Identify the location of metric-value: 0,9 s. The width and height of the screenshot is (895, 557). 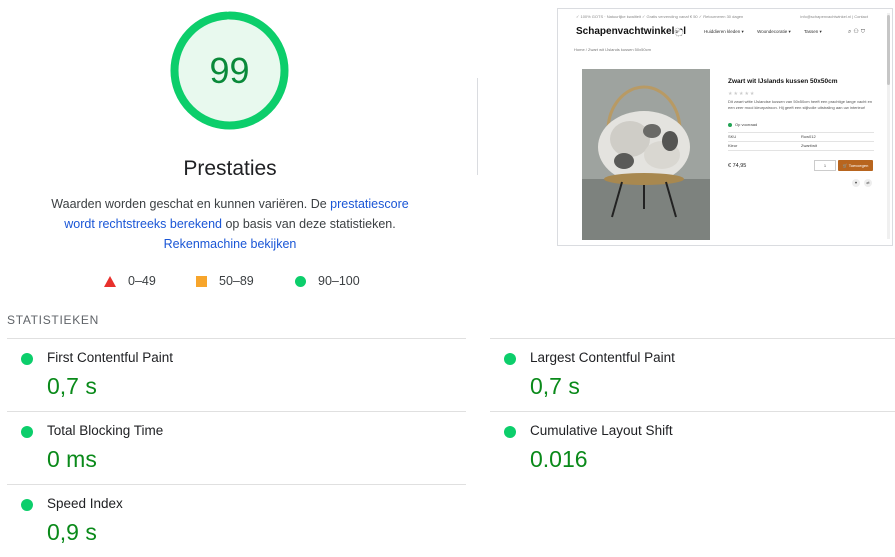
(72, 532).